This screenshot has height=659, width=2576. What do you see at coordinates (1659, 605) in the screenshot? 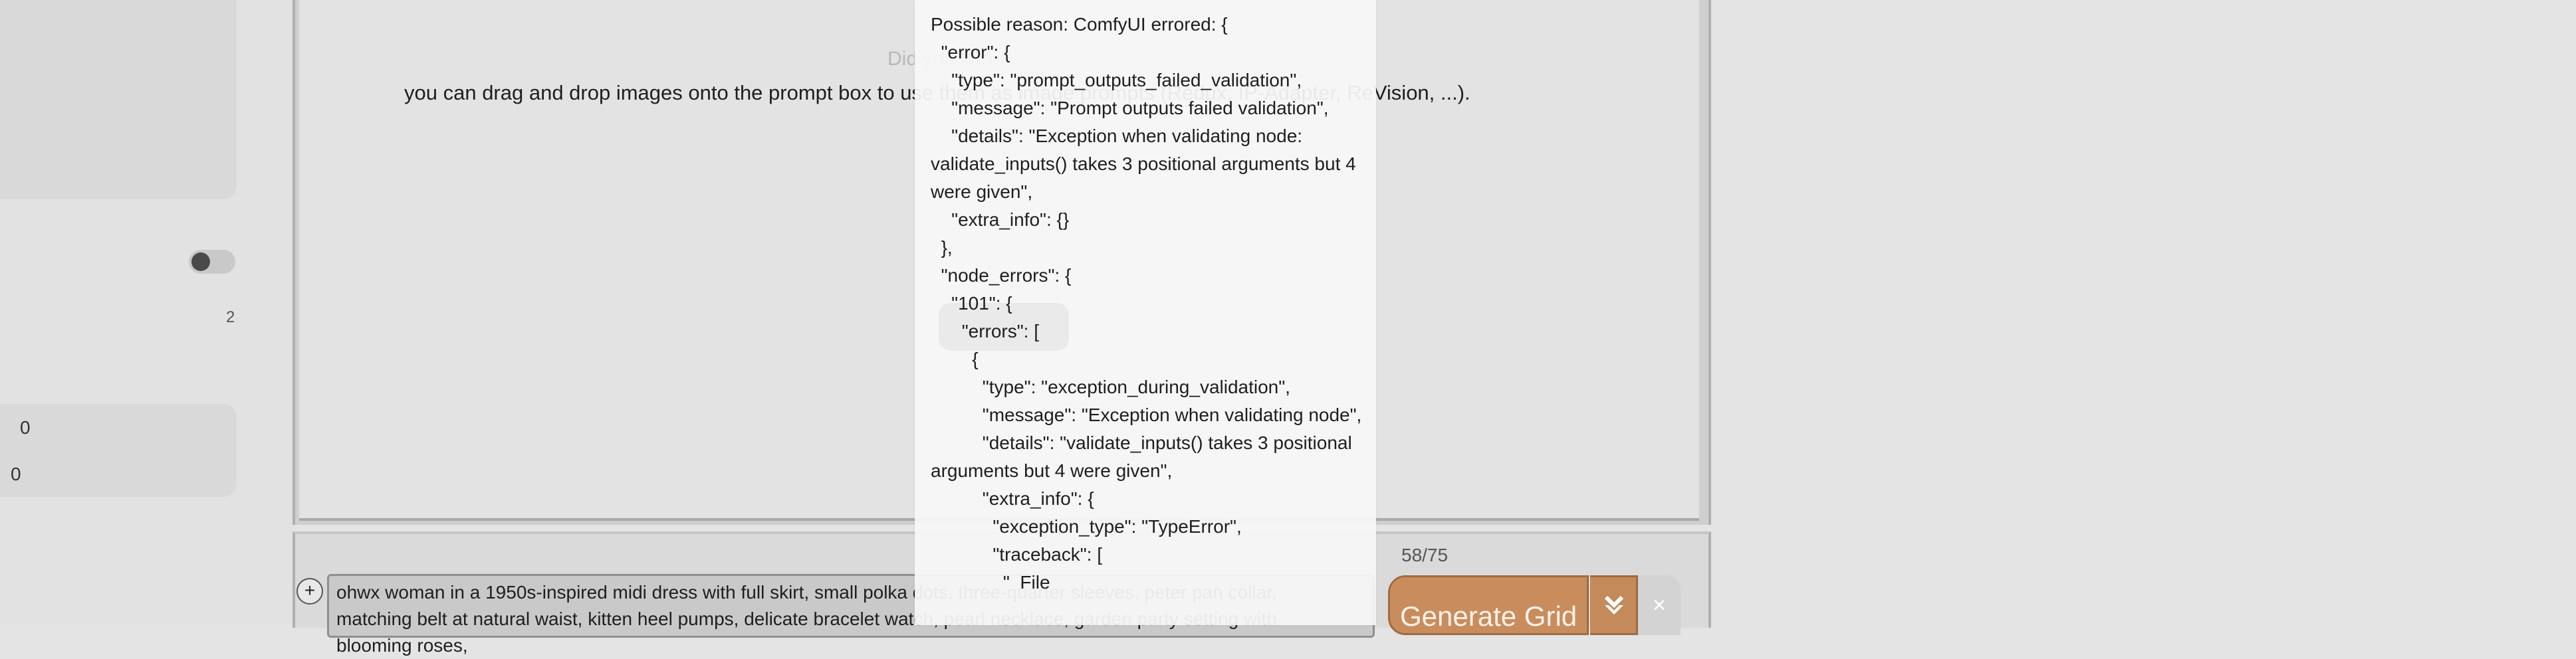
I see `cancel-button: ×` at bounding box center [1659, 605].